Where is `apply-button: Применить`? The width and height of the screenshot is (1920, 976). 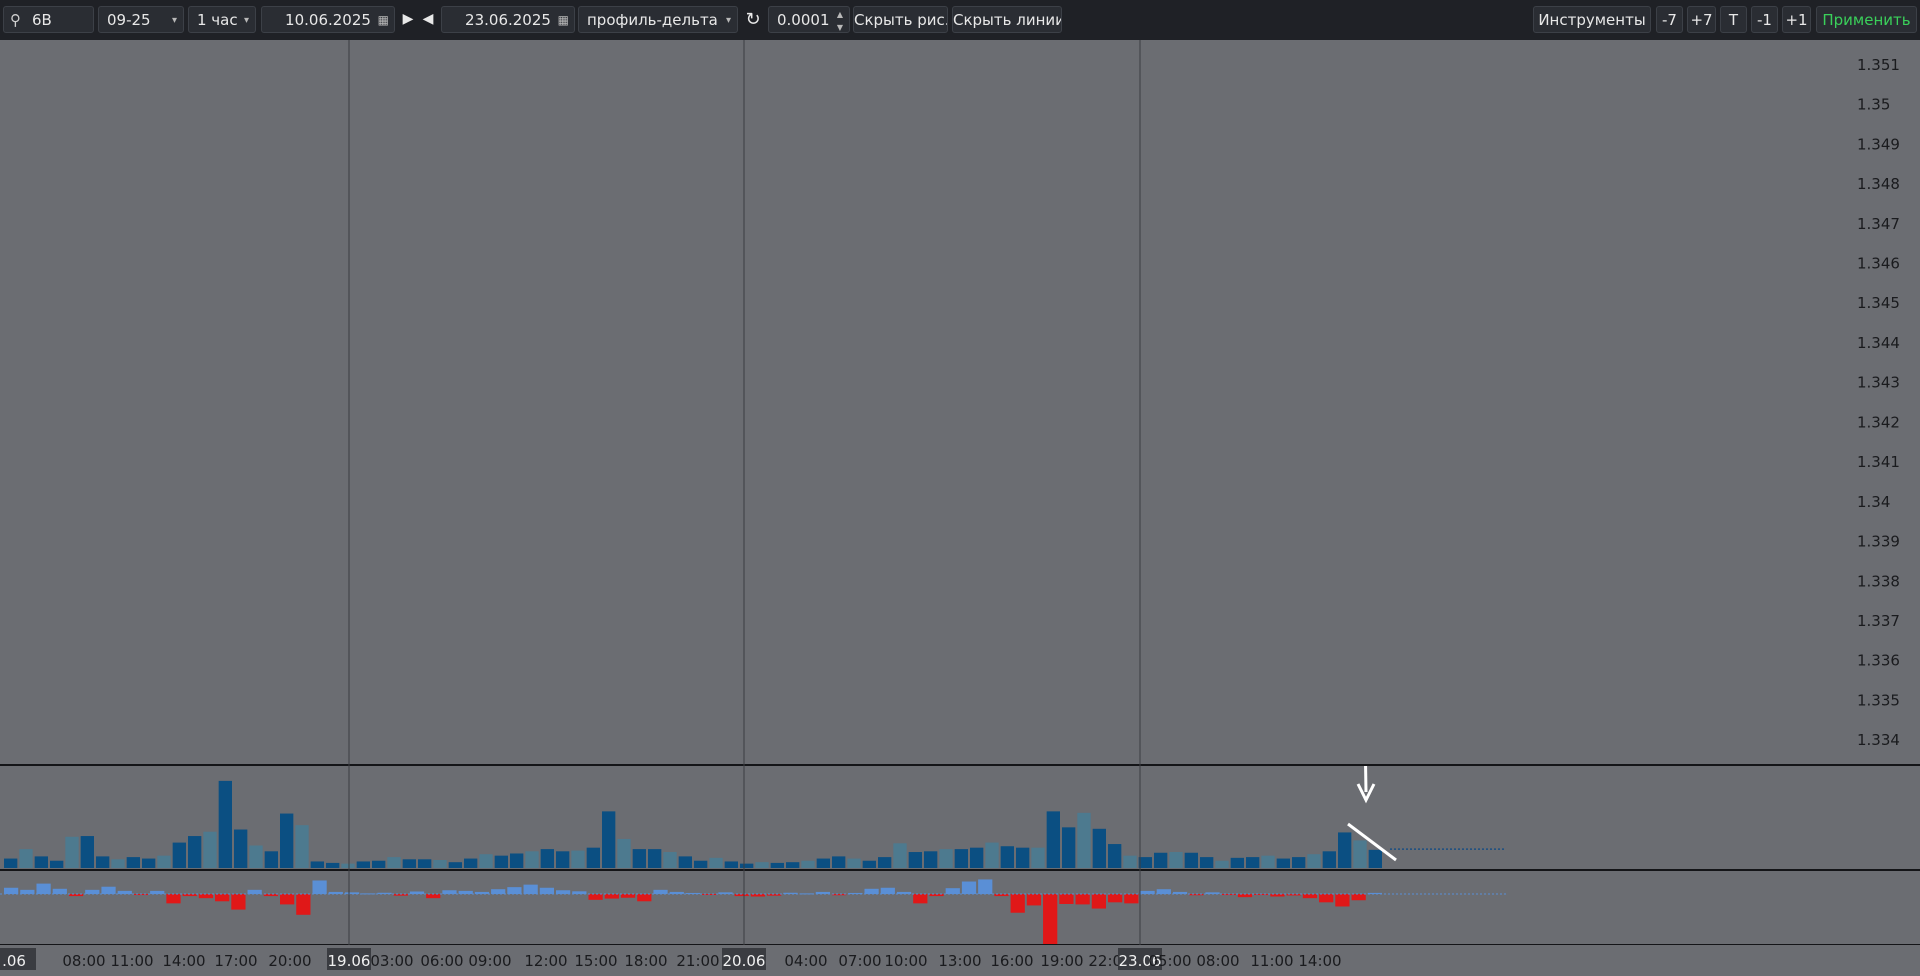
apply-button: Применить is located at coordinates (1866, 19).